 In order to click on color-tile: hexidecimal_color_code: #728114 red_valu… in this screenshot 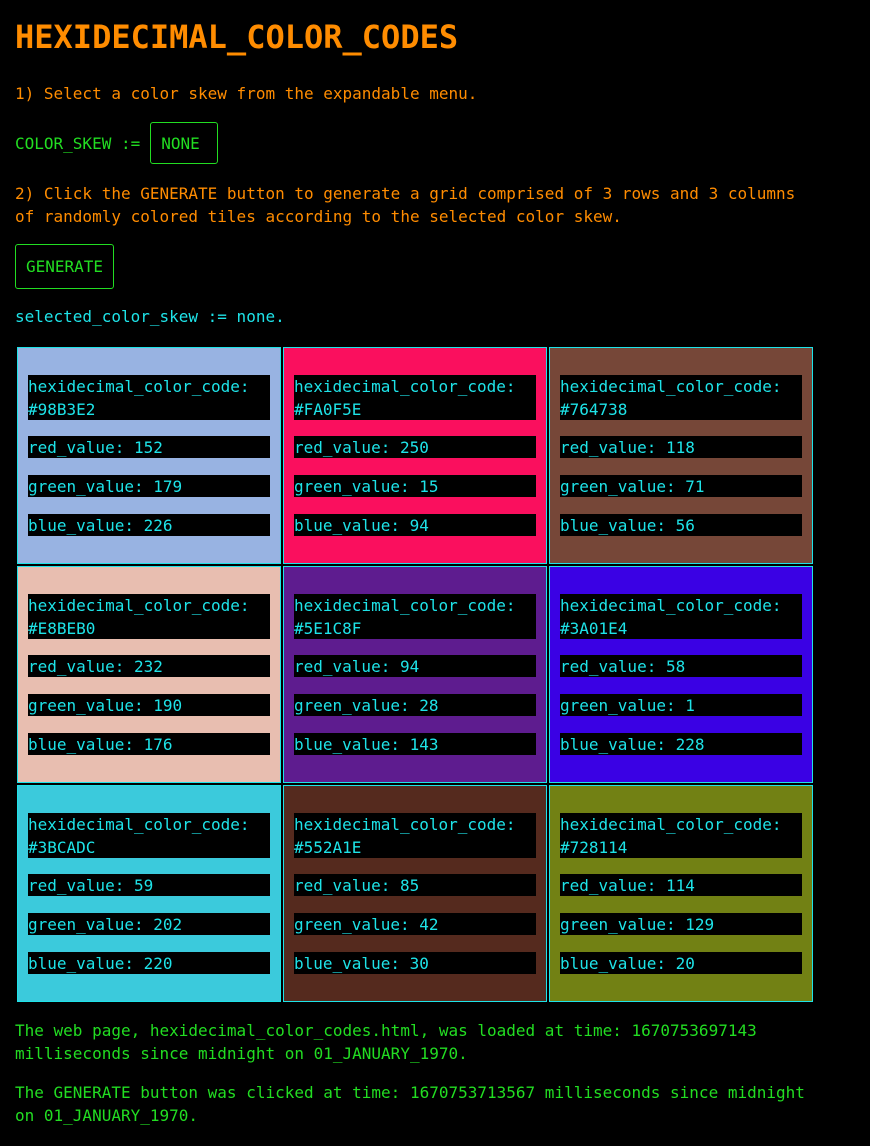, I will do `click(681, 893)`.